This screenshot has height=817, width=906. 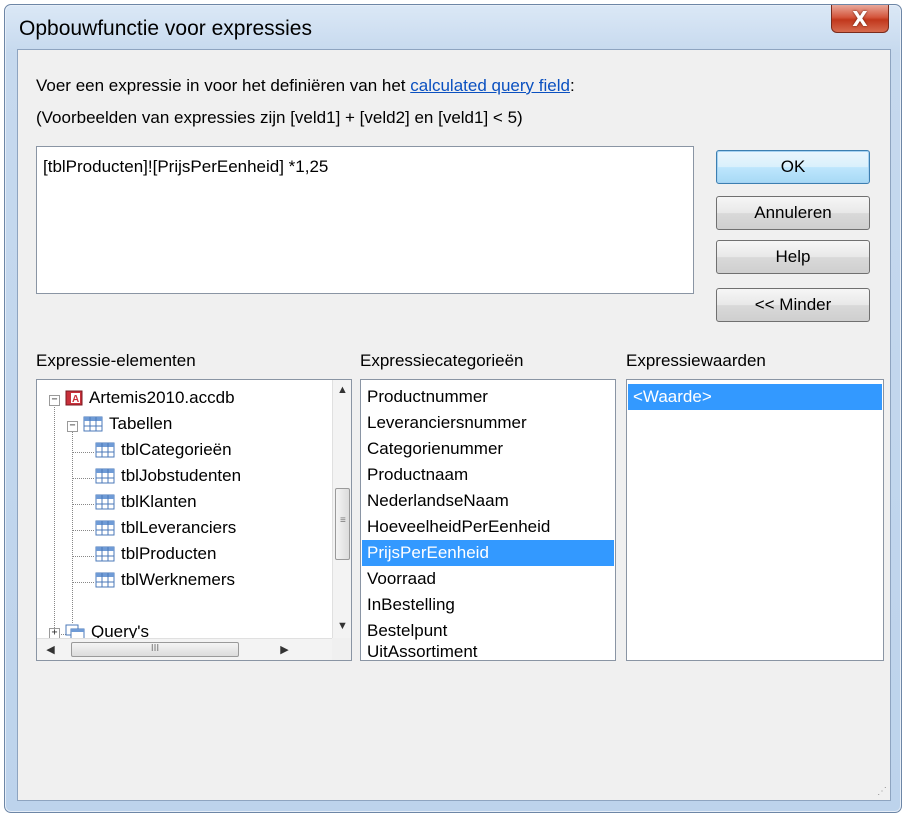 I want to click on tree-node-table: tblProducten, so click(x=155, y=554).